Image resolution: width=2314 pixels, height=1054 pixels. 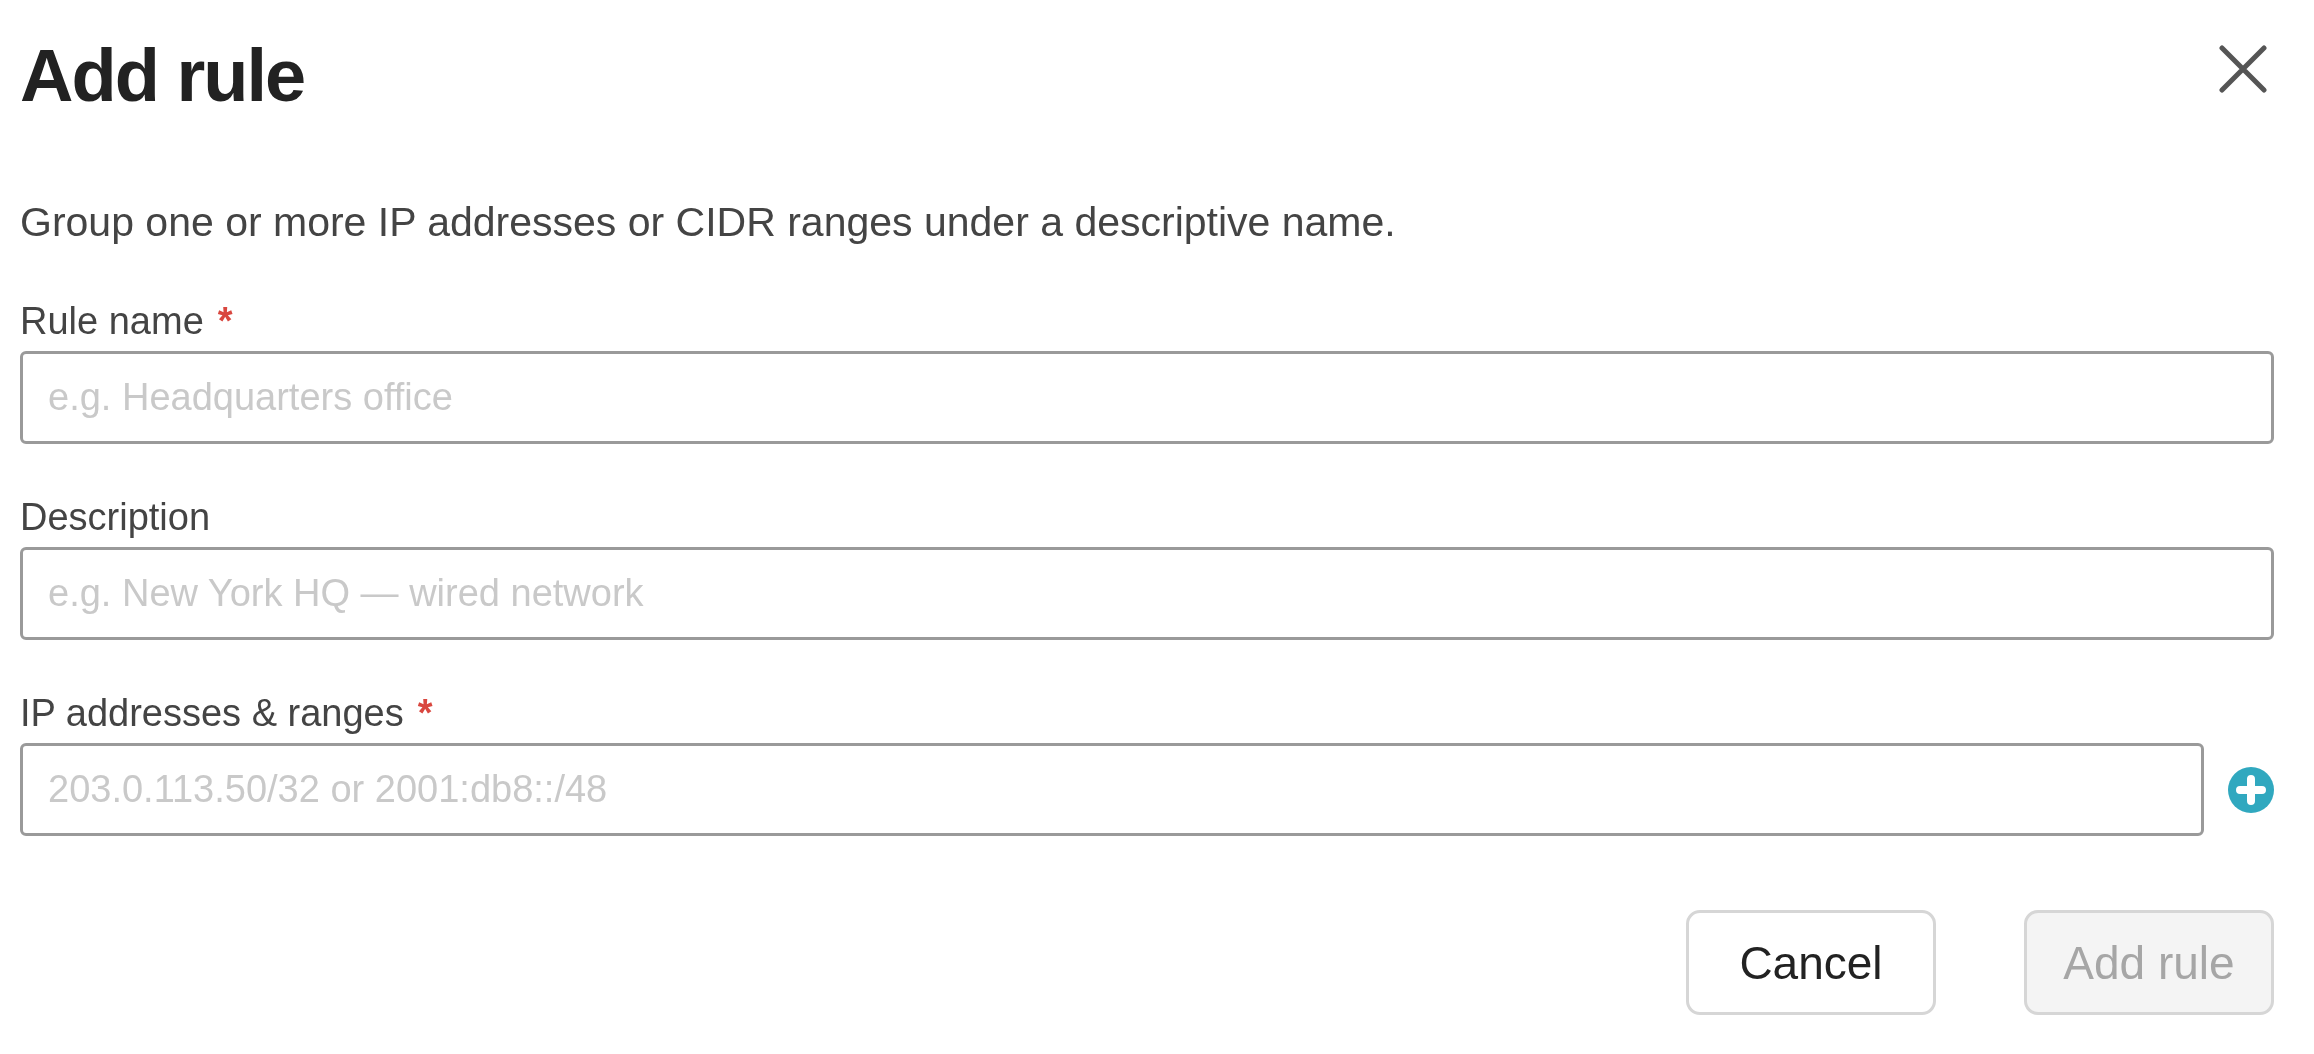 What do you see at coordinates (112, 321) in the screenshot?
I see `field-label: Rule name` at bounding box center [112, 321].